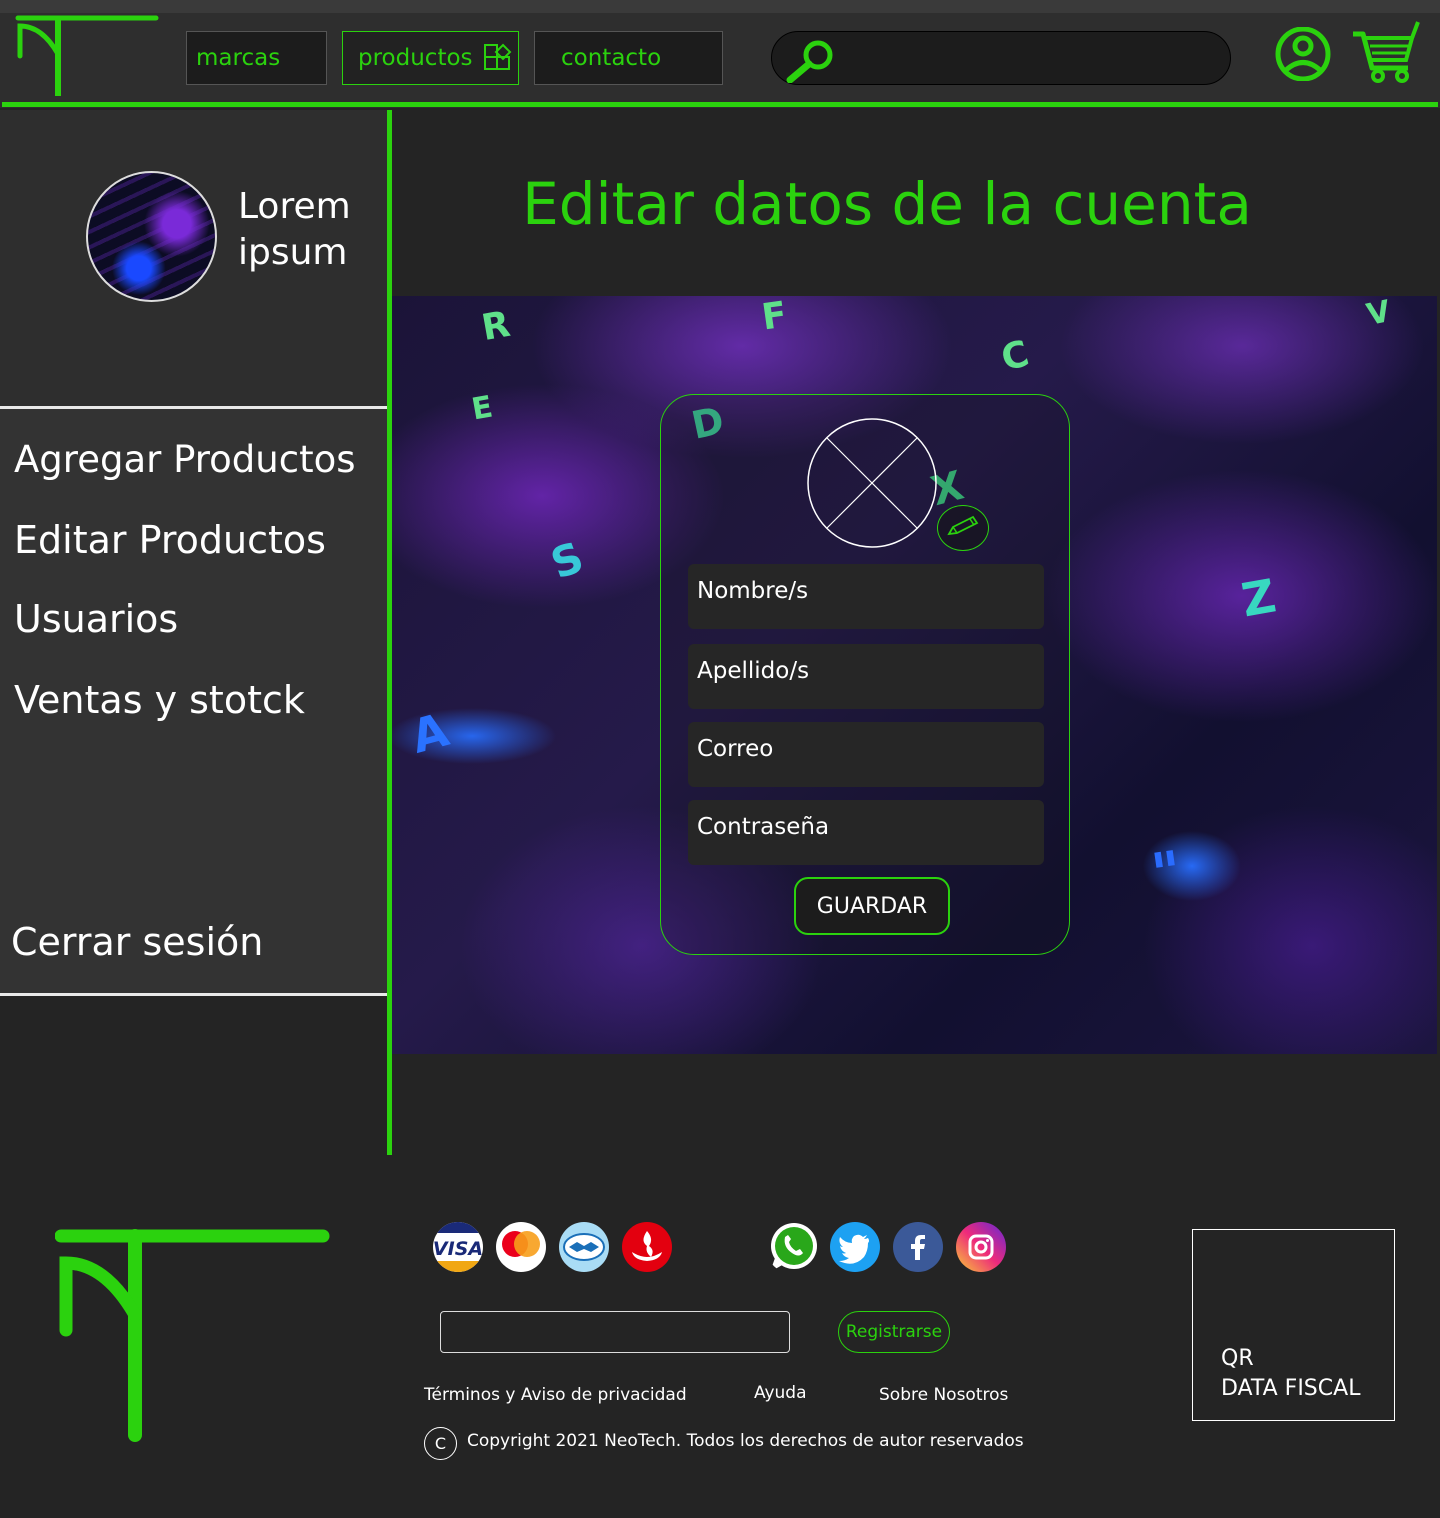 The width and height of the screenshot is (1440, 1518). Describe the element at coordinates (1303, 55) in the screenshot. I see `user-icon` at that location.